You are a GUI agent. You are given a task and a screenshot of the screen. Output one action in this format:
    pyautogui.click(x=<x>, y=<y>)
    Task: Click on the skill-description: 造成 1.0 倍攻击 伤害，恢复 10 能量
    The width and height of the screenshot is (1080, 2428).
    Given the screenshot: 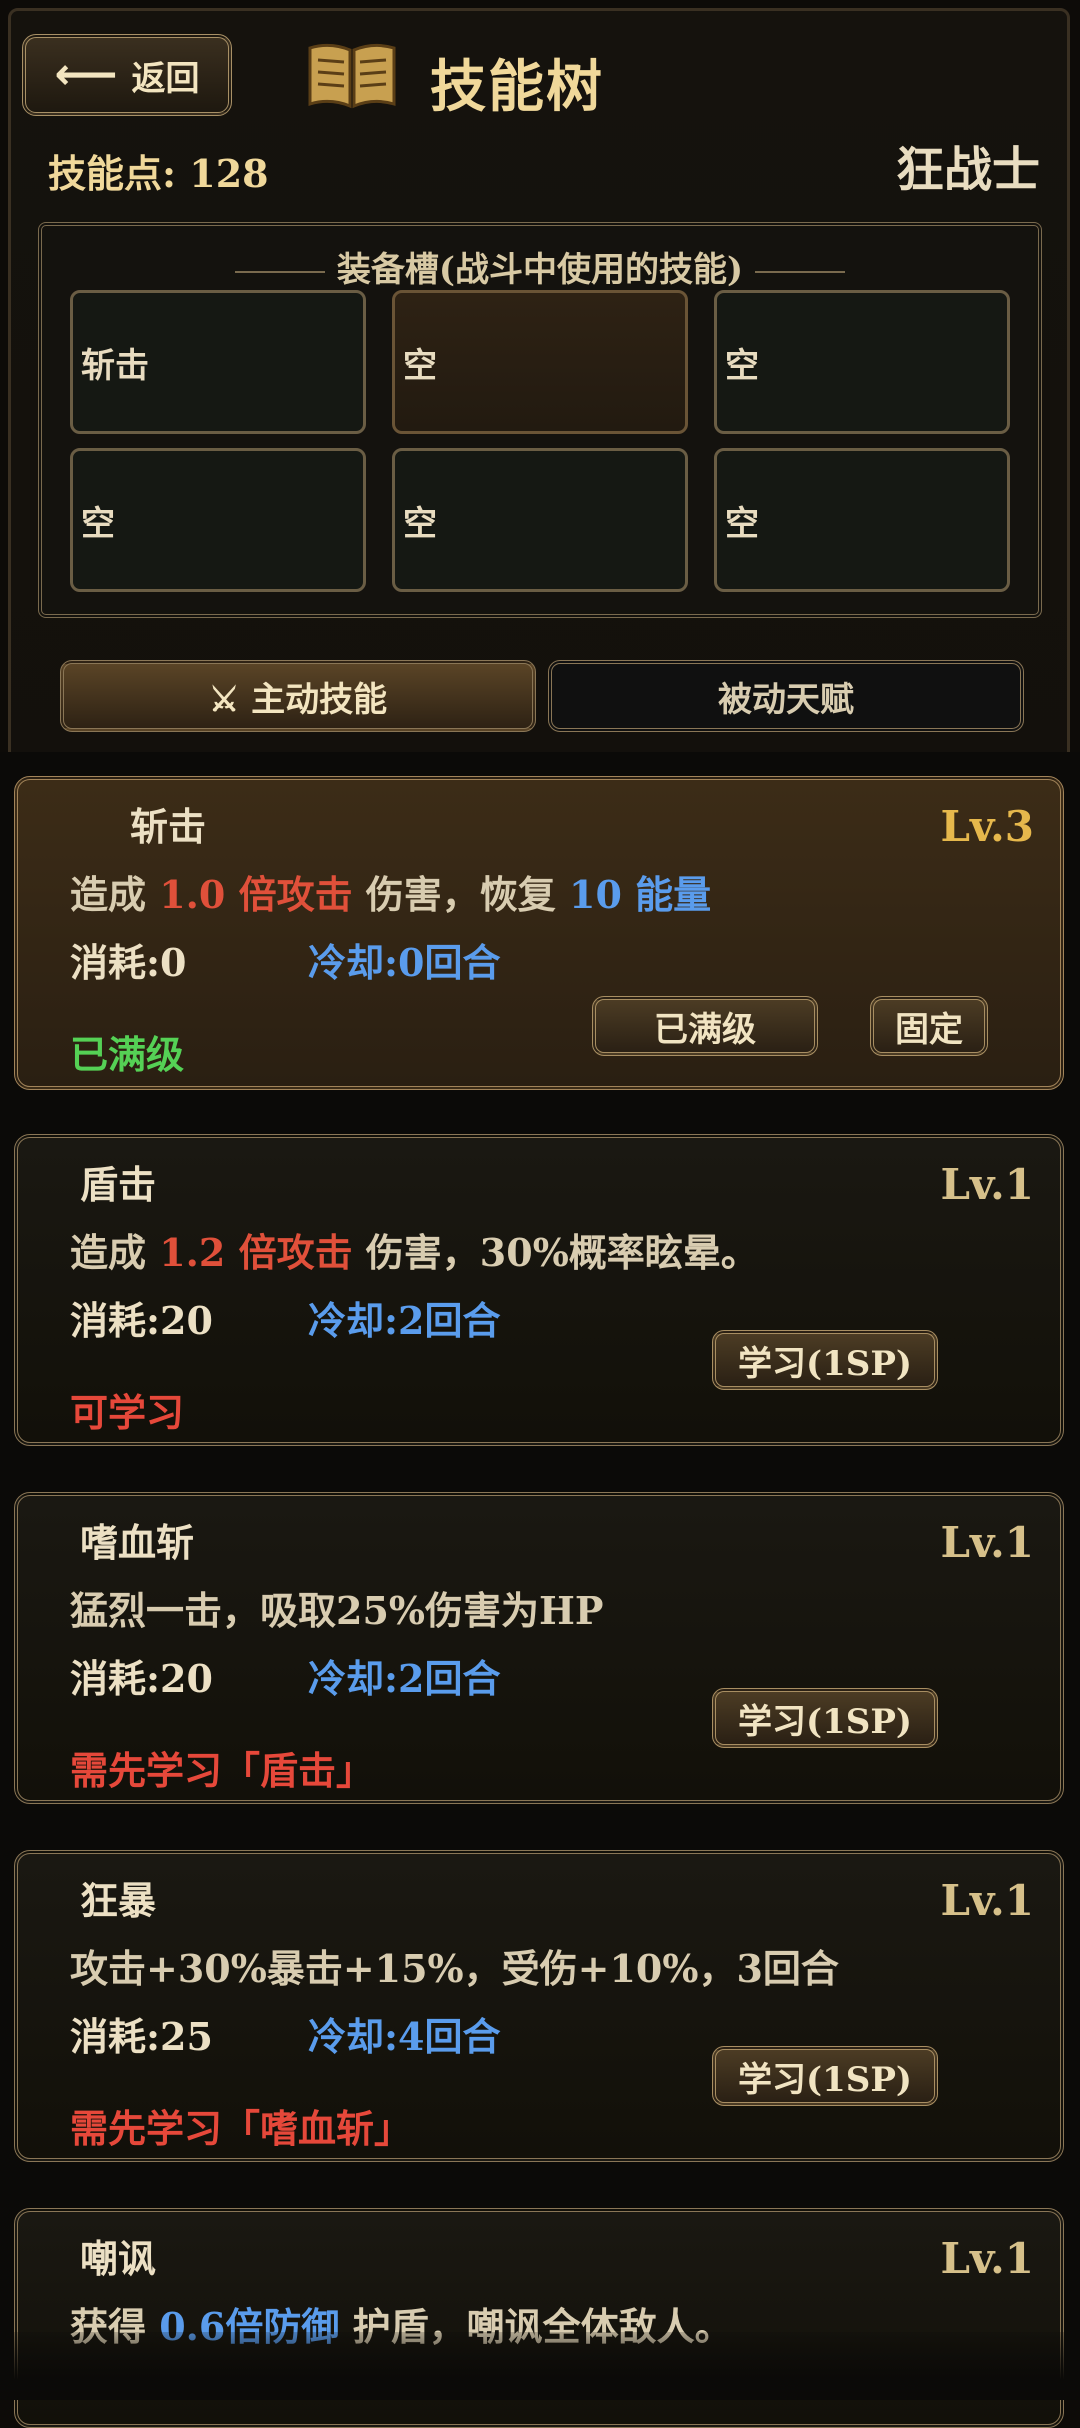 What is the action you would take?
    pyautogui.click(x=390, y=891)
    